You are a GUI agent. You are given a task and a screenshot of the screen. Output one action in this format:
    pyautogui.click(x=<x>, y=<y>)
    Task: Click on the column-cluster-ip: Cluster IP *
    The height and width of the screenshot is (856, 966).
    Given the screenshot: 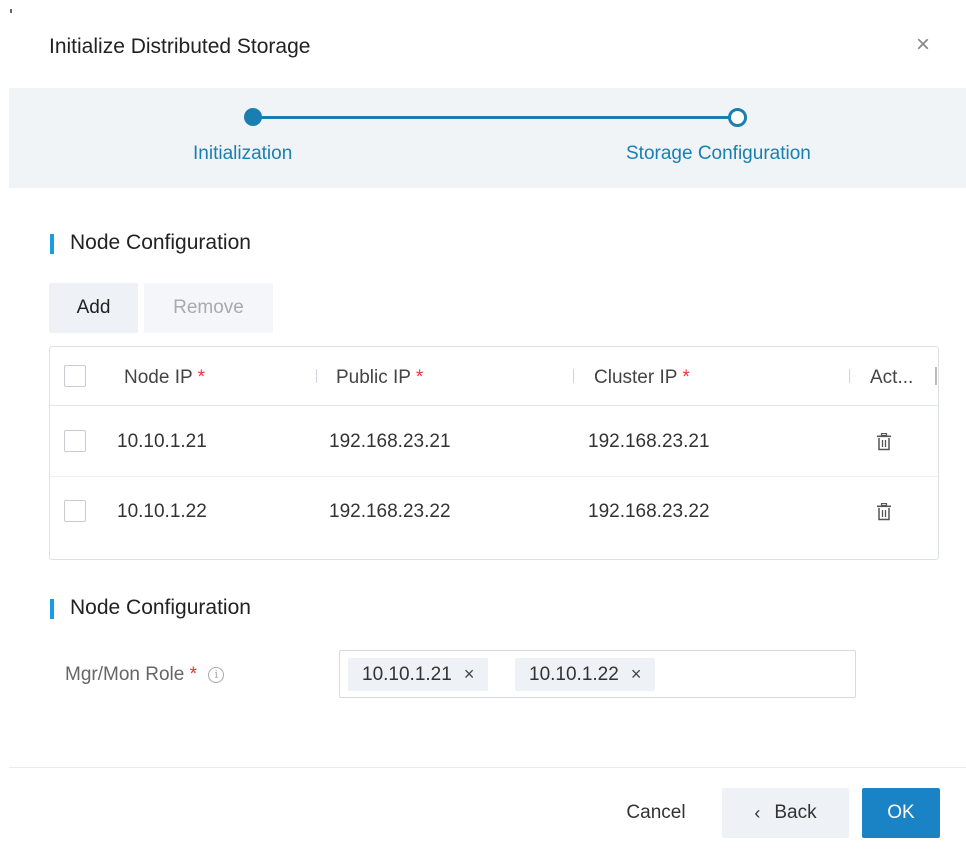 What is the action you would take?
    pyautogui.click(x=642, y=378)
    